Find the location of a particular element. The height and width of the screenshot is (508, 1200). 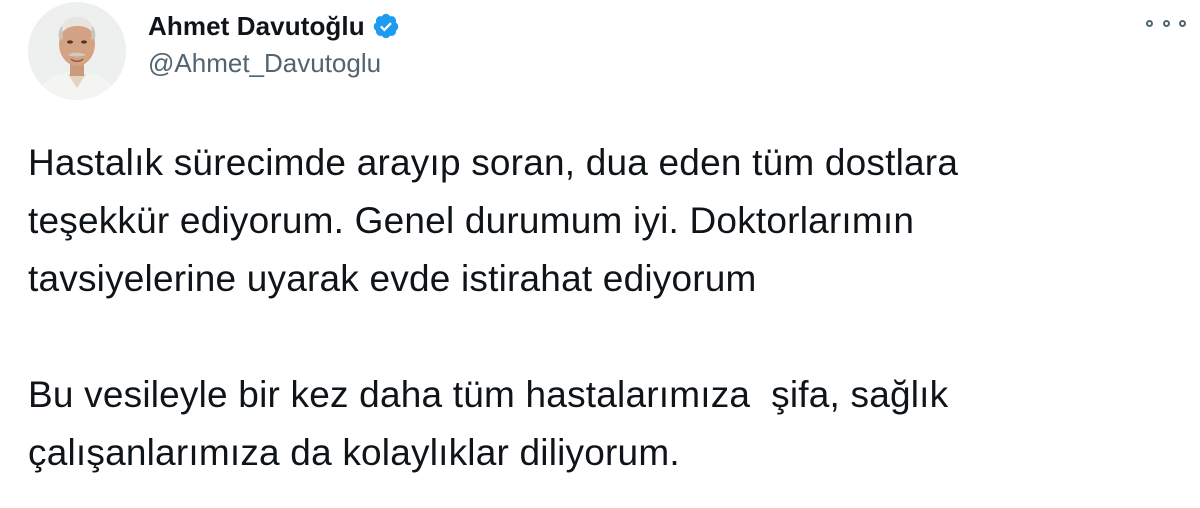

author-display-name: Ahmet Davutoğlu is located at coordinates (256, 26).